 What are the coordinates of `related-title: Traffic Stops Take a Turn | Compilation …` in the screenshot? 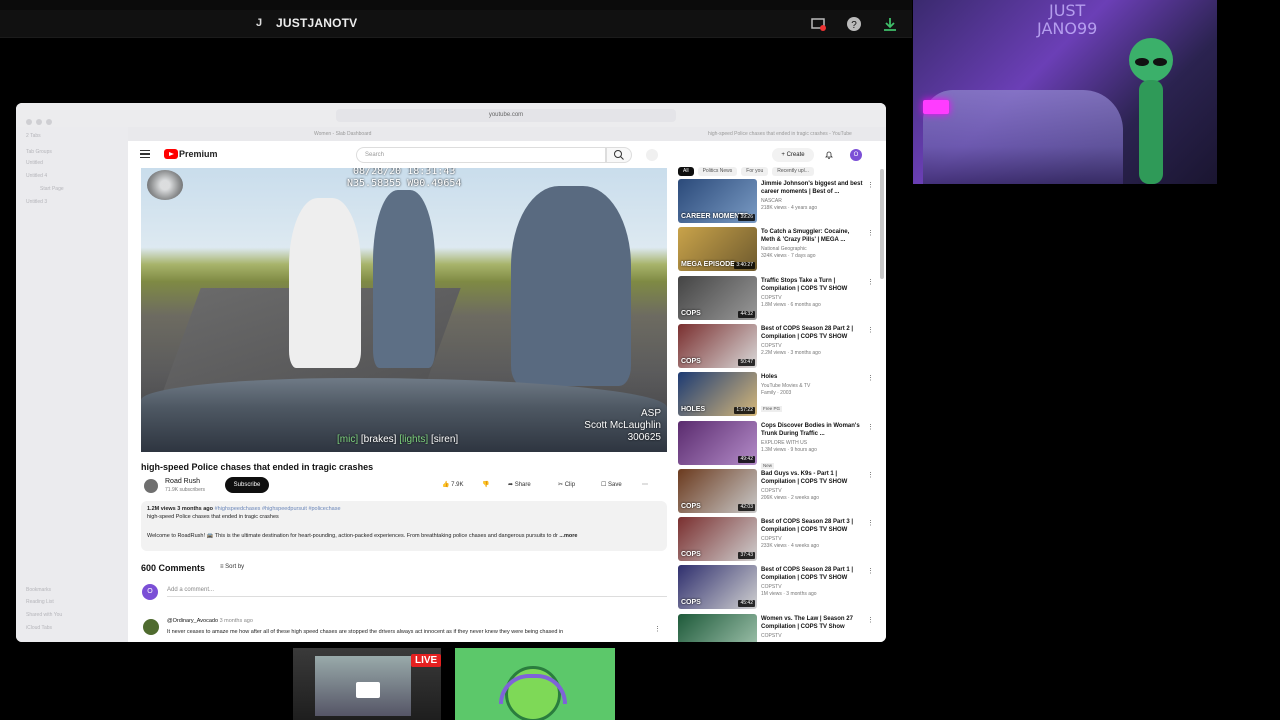 It's located at (812, 285).